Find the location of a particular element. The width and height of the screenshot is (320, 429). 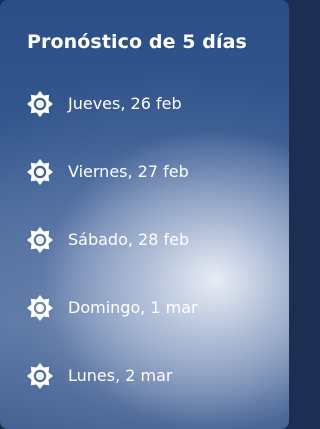

forecast-day-row: Viernes, 27 feb is located at coordinates (144, 192).